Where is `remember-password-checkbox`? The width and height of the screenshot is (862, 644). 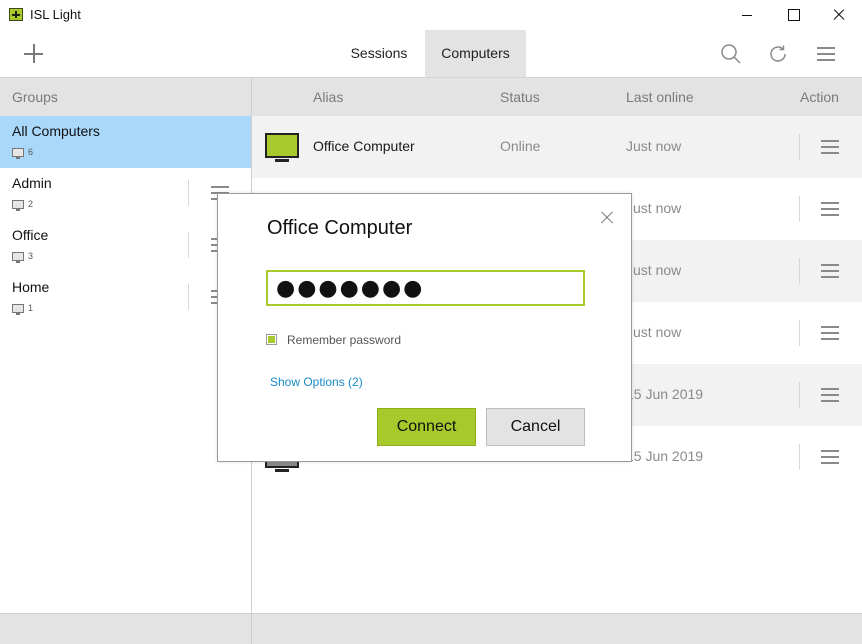 remember-password-checkbox is located at coordinates (271, 339).